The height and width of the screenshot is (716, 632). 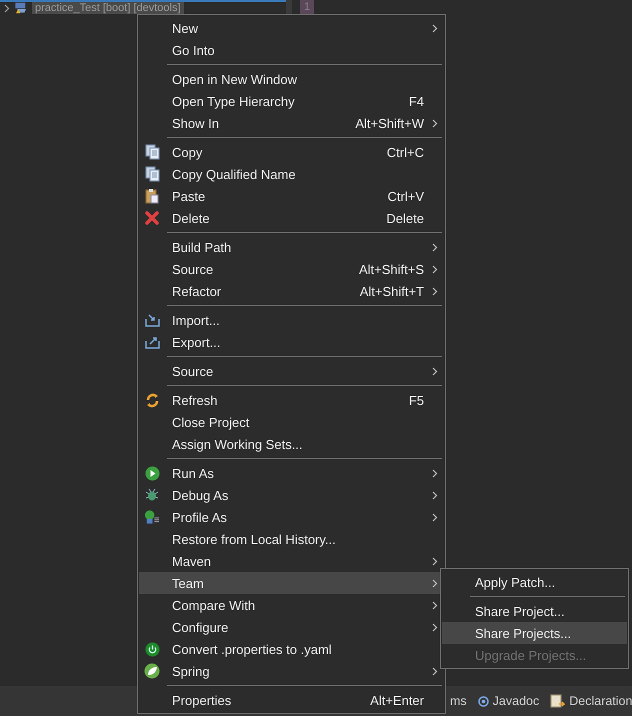 What do you see at coordinates (291, 422) in the screenshot?
I see `menu-item: Close Project` at bounding box center [291, 422].